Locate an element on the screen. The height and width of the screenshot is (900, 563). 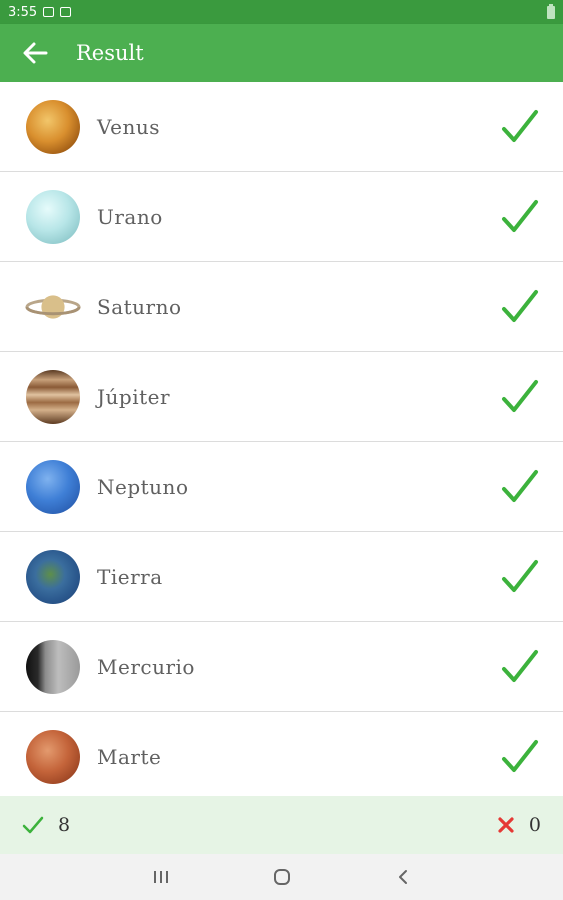
mars-icon is located at coordinates (53, 757).